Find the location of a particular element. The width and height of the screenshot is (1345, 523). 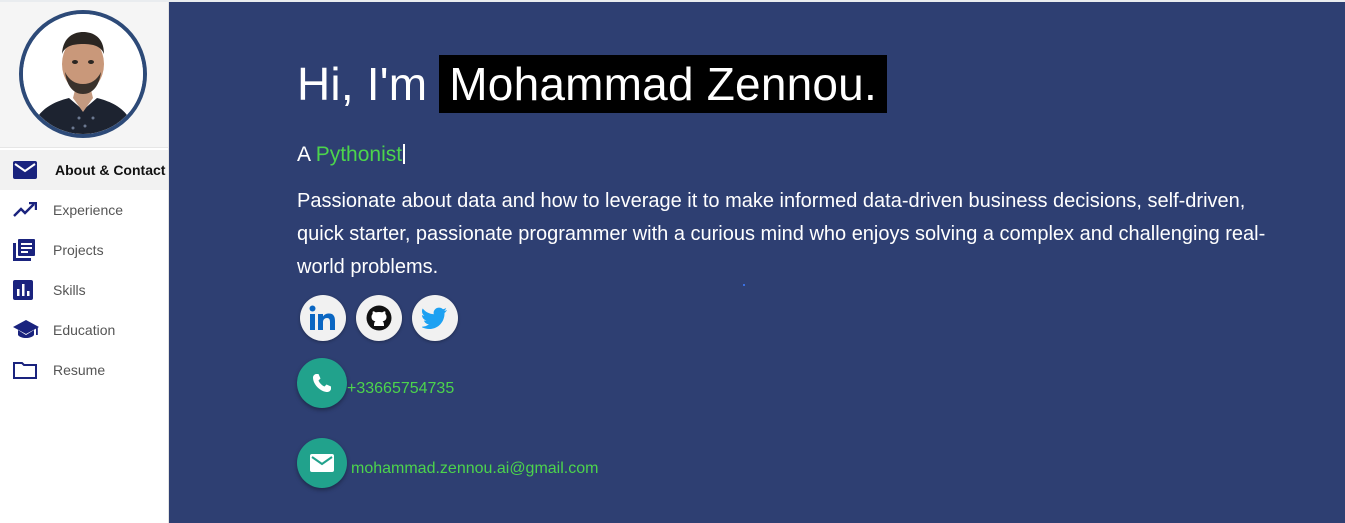

sidebar-item-label: Projects is located at coordinates (78, 250).